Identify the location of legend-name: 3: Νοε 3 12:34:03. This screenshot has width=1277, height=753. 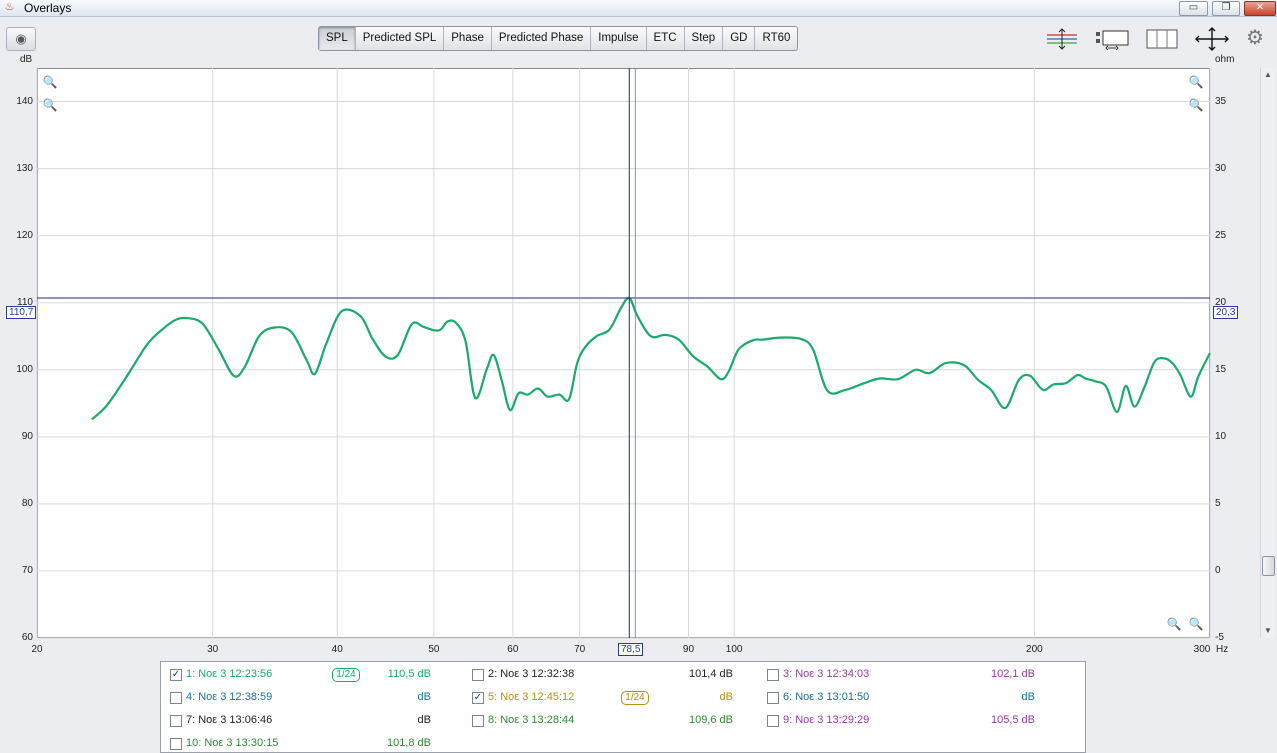
(826, 674).